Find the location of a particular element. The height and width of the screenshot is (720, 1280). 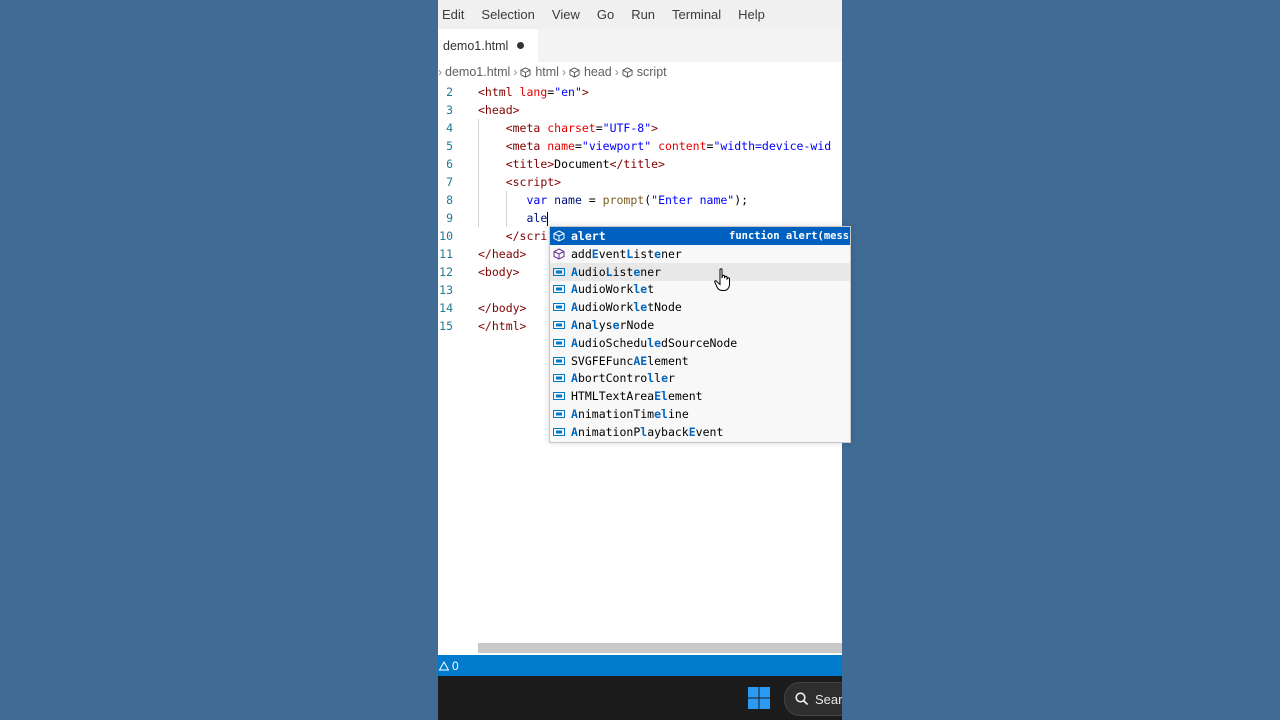

menu-view: View is located at coordinates (569, 14).